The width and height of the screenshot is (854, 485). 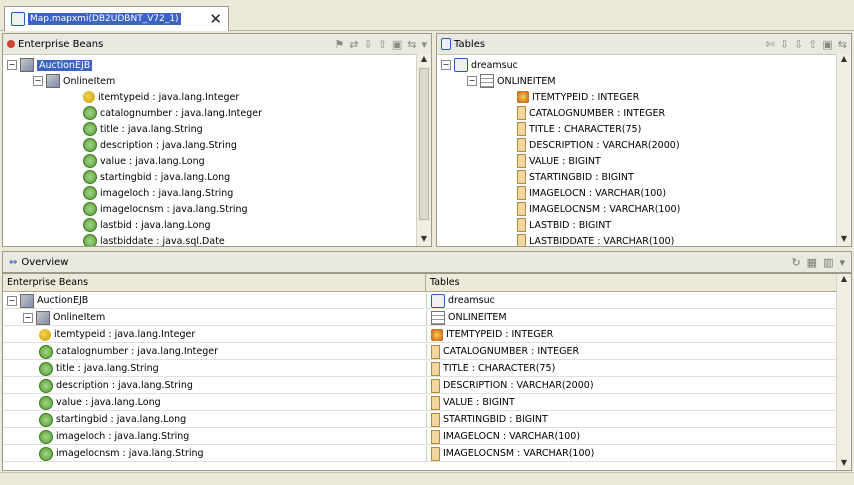 I want to click on overview-cell-bean: startingbid : java.lang.Long, so click(x=121, y=419).